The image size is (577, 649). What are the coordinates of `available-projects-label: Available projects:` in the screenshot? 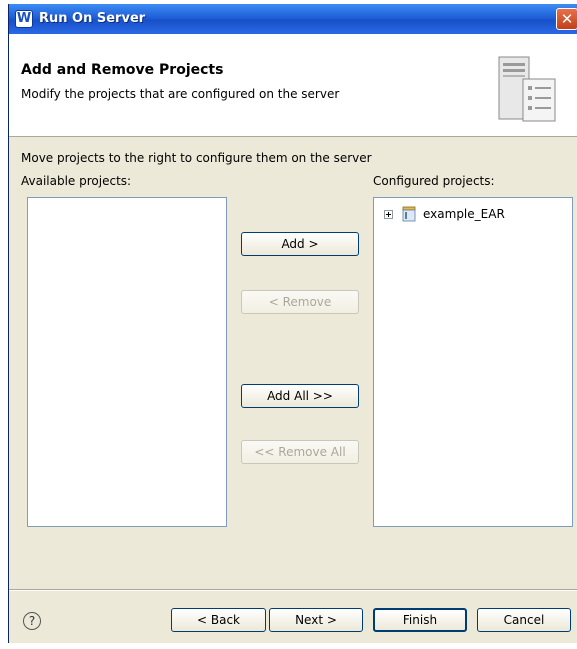 It's located at (76, 181).